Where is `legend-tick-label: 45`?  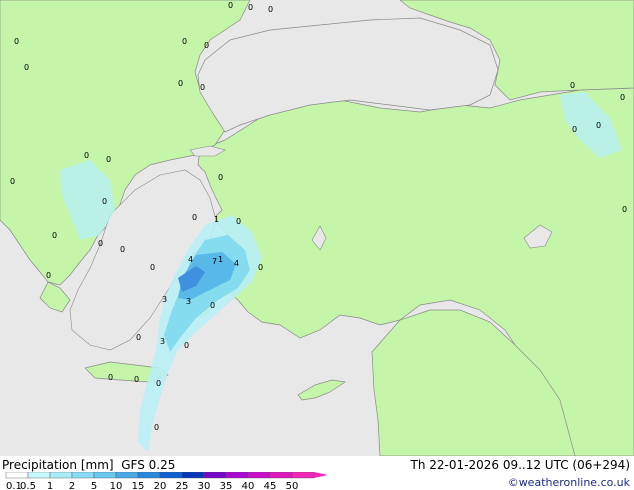 legend-tick-label: 45 is located at coordinates (270, 485).